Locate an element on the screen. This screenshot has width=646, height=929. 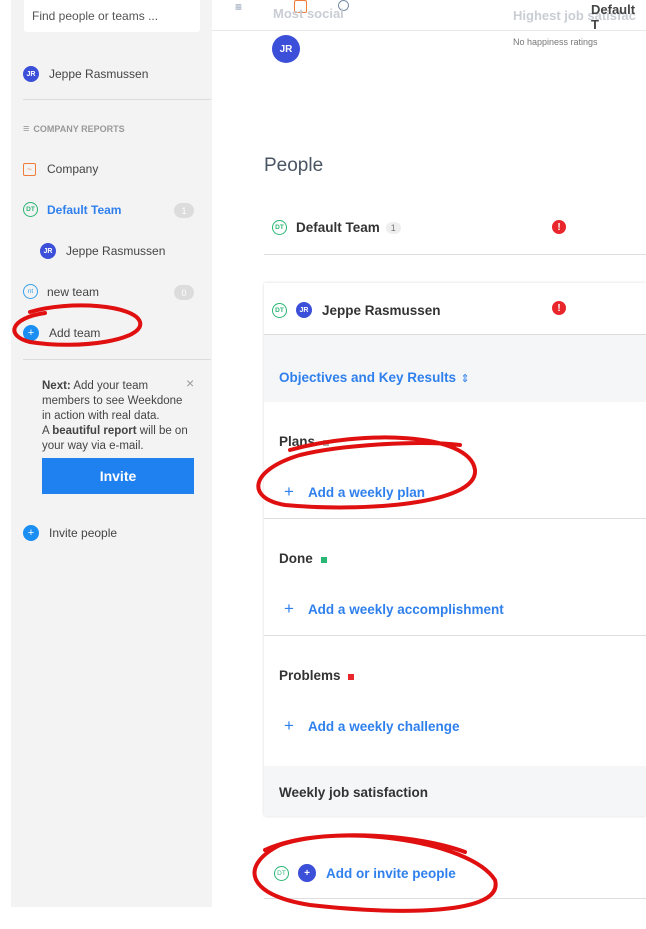
invite-people-button: + Invite people is located at coordinates (70, 533).